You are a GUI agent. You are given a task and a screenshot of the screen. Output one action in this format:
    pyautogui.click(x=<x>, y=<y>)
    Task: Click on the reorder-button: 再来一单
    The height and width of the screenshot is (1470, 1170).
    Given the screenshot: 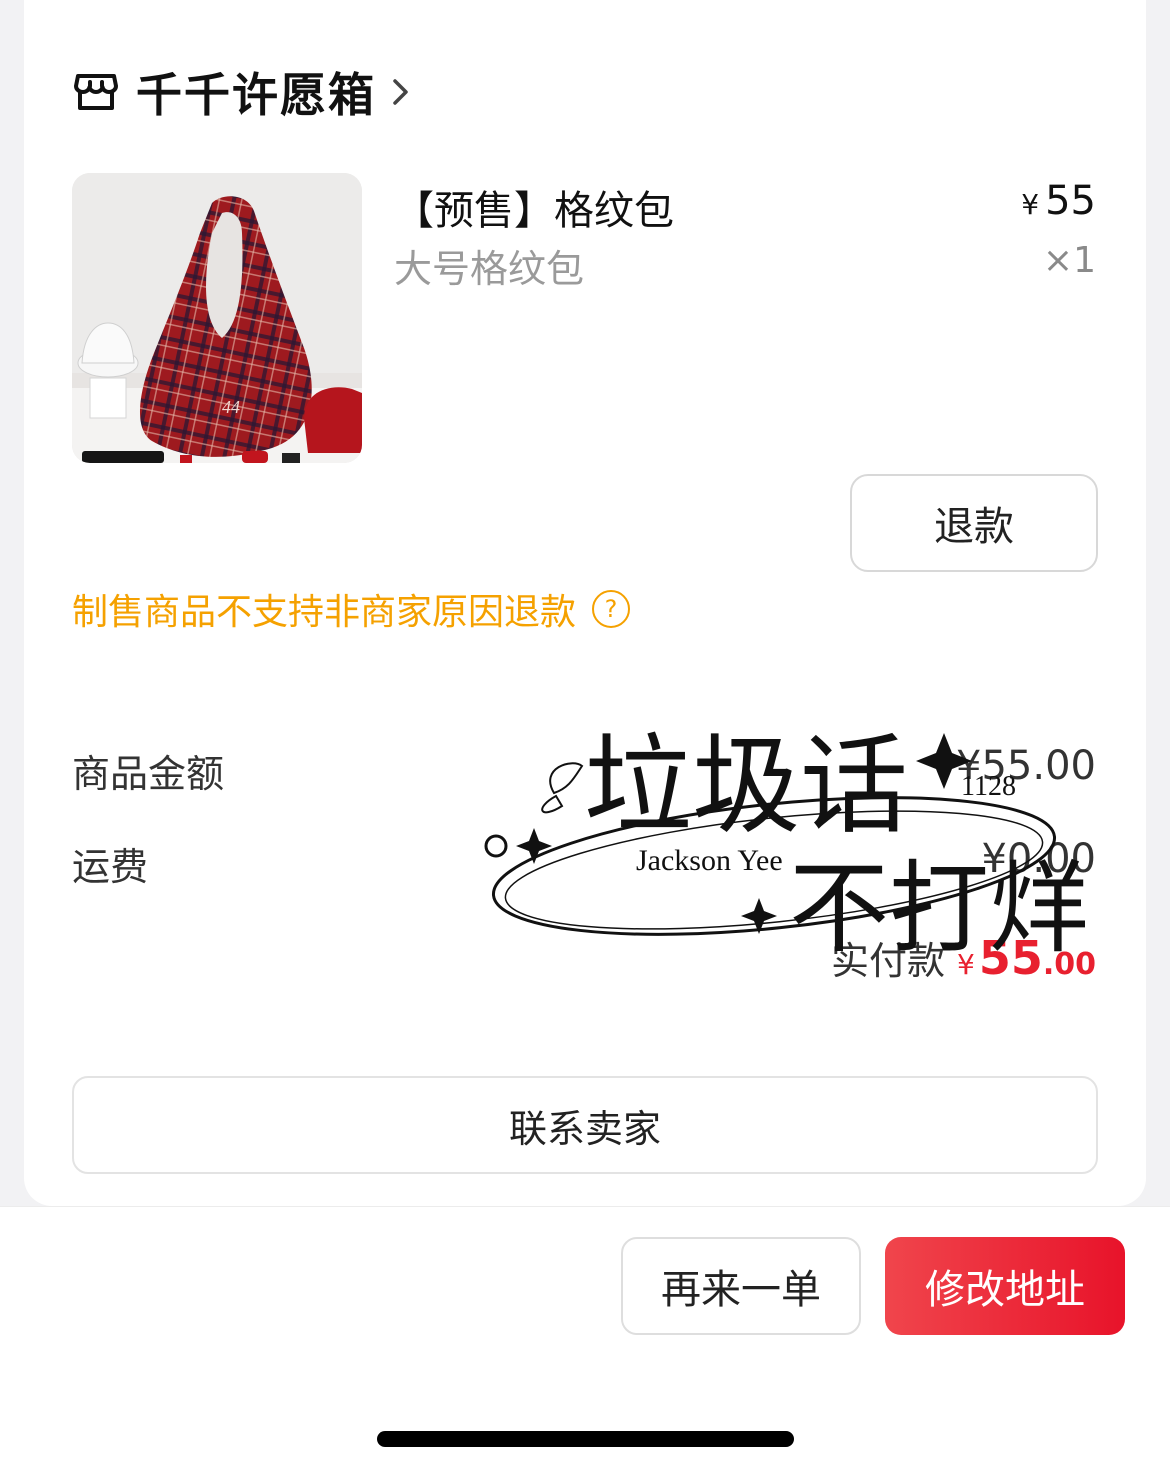 What is the action you would take?
    pyautogui.click(x=741, y=1286)
    